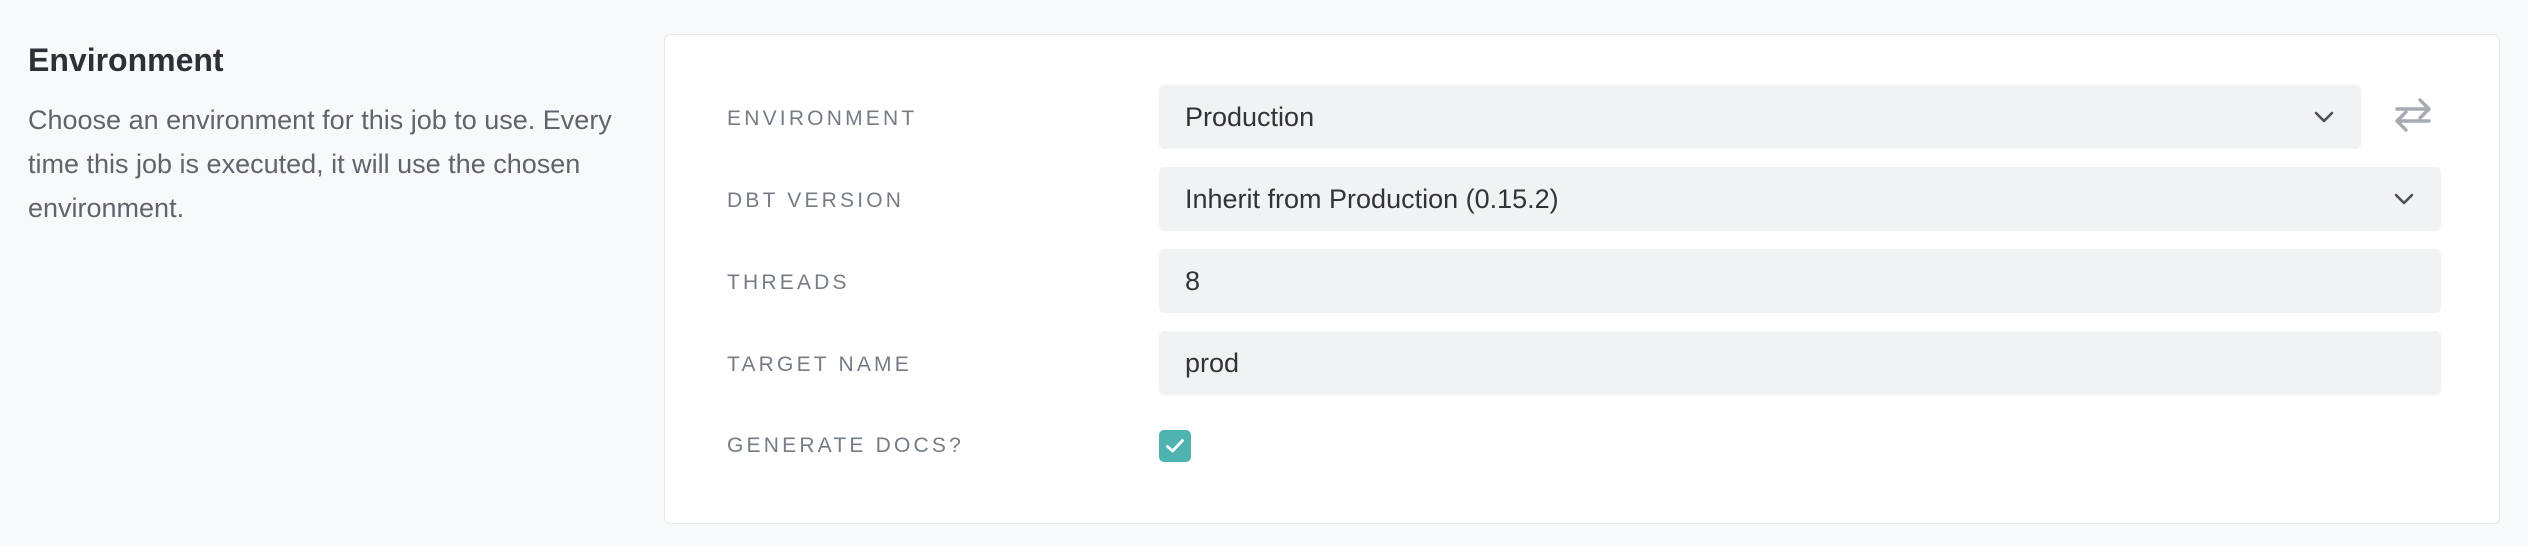  What do you see at coordinates (1193, 280) in the screenshot?
I see `threads-input-value: 8` at bounding box center [1193, 280].